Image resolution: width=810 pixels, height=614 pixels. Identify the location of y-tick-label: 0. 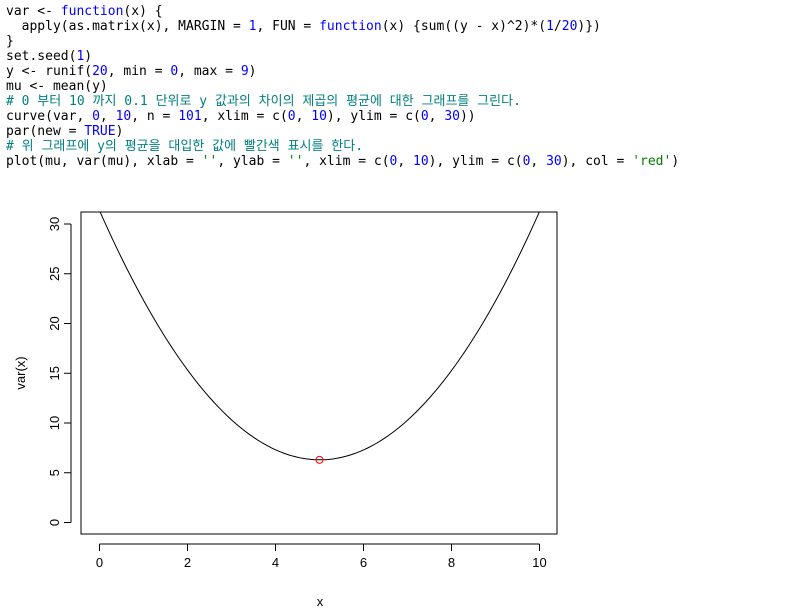
(54, 522).